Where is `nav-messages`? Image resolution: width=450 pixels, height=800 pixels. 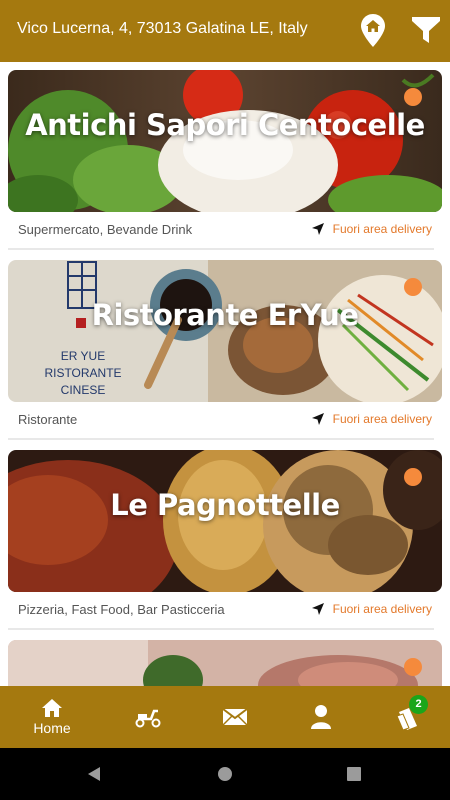
nav-messages is located at coordinates (235, 717).